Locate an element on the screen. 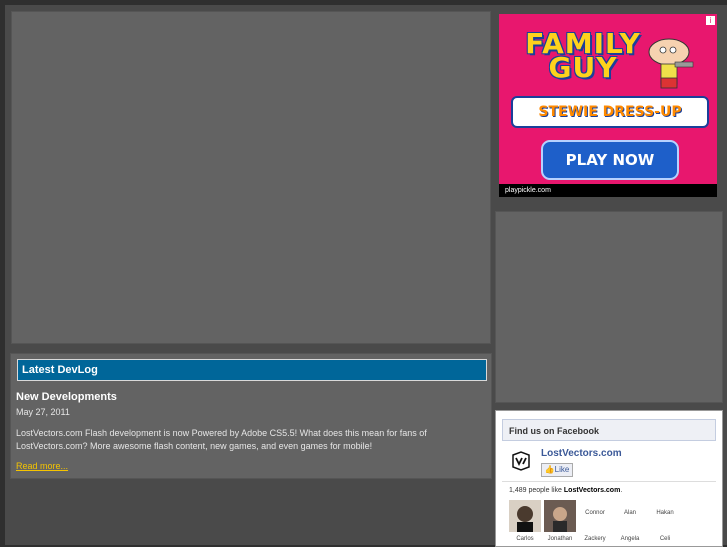 The image size is (727, 547). post-date: May 27, 2011 is located at coordinates (43, 412).